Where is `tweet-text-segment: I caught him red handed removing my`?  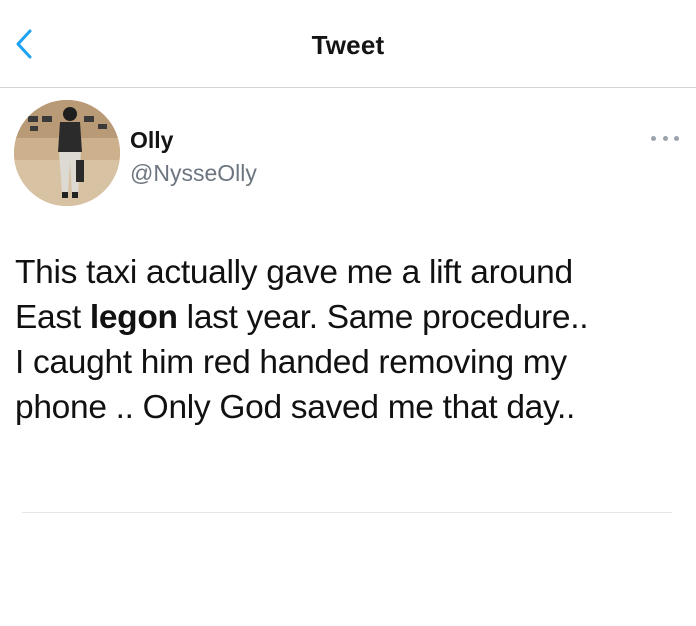
tweet-text-segment: I caught him red handed removing my is located at coordinates (291, 362).